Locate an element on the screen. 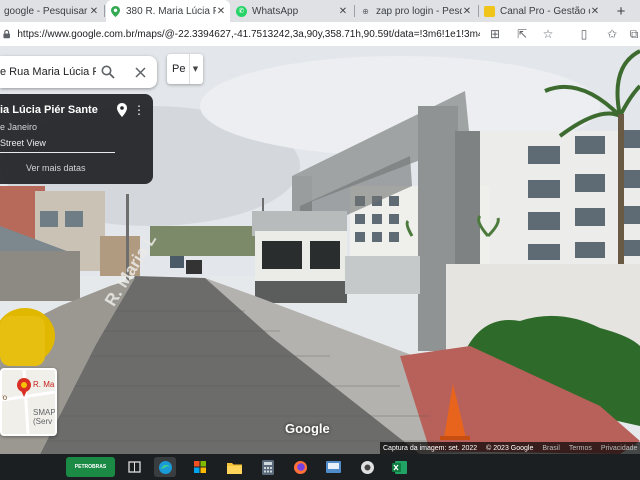  street-view-label: Street View is located at coordinates (23, 143).